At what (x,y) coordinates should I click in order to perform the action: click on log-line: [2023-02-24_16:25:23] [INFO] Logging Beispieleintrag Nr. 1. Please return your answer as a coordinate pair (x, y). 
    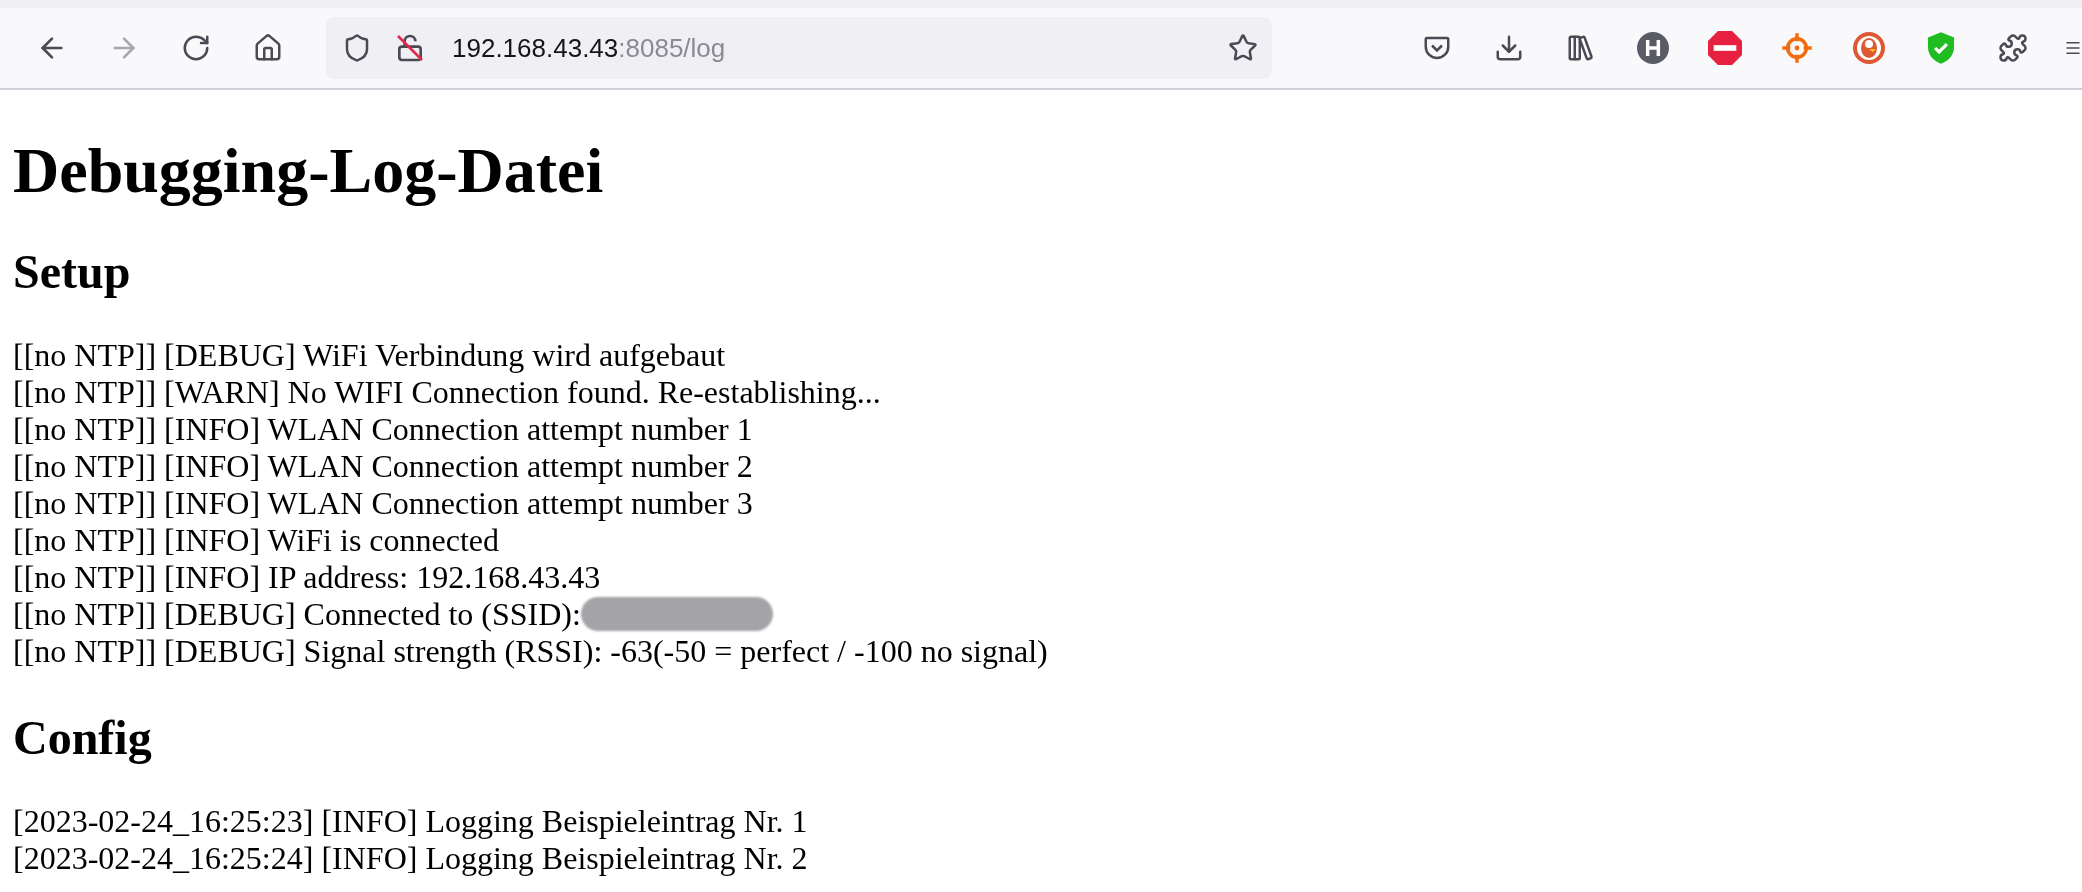
    Looking at the image, I should click on (410, 821).